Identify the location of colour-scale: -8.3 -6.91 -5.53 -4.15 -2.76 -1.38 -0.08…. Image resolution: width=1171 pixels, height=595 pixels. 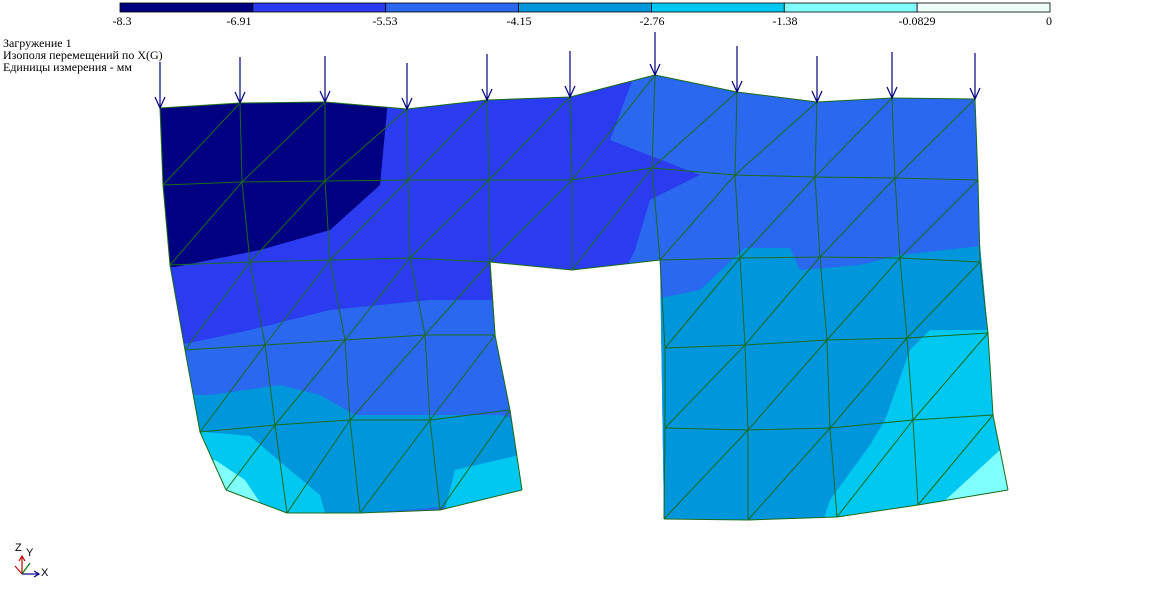
(582, 15).